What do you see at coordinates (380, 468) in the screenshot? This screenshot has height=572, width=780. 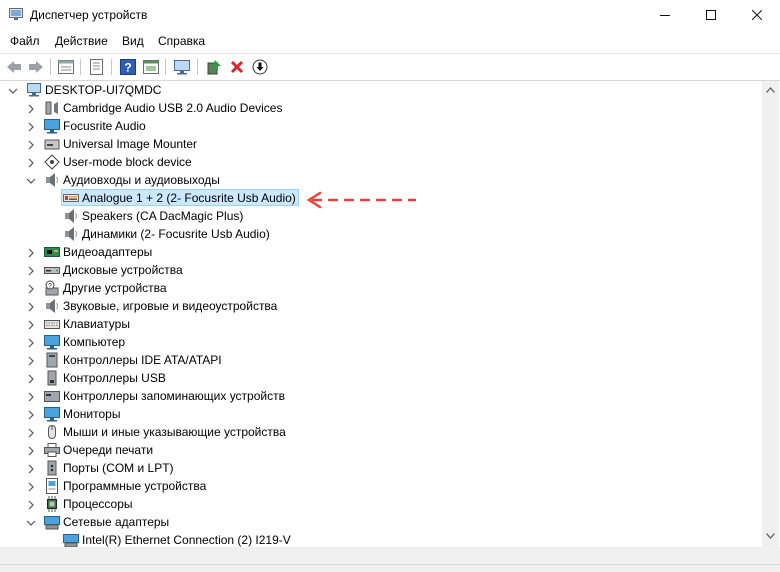 I see `tree-category: Порты (COM и LPT)` at bounding box center [380, 468].